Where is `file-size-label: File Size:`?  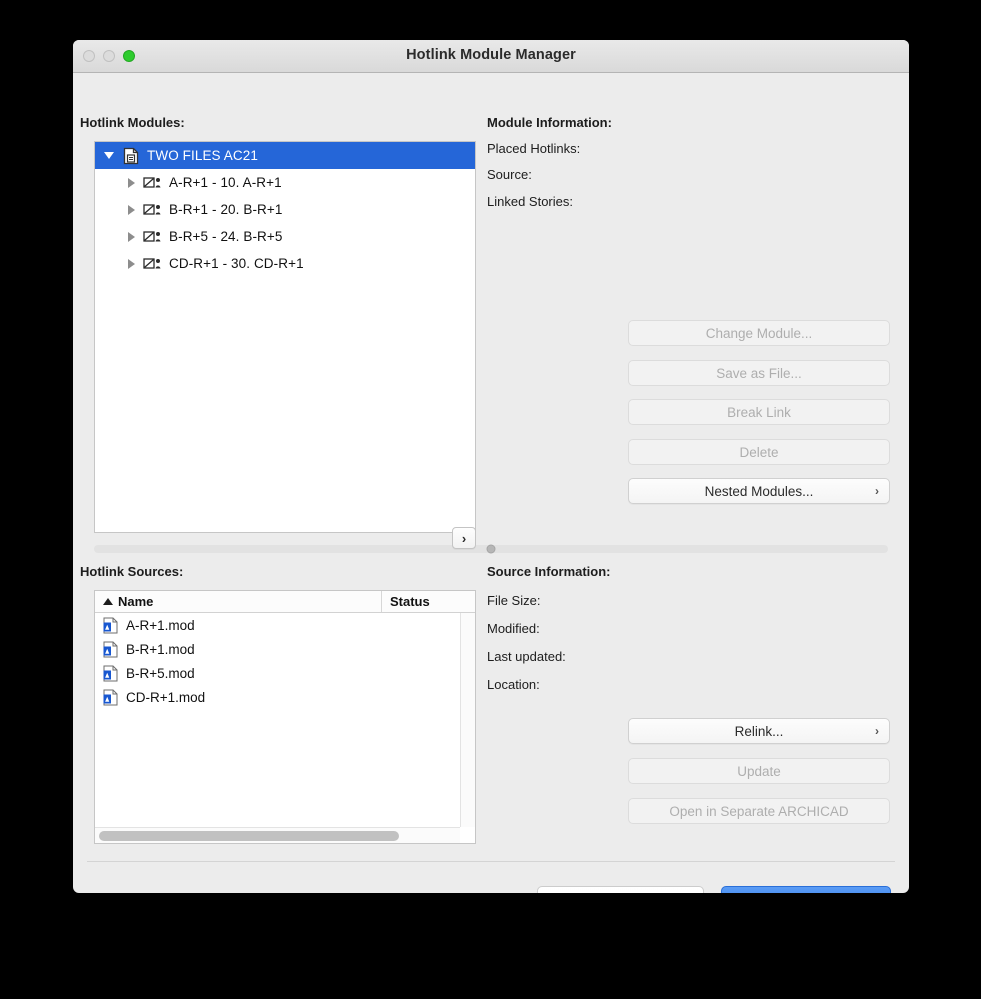
file-size-label: File Size: is located at coordinates (514, 600).